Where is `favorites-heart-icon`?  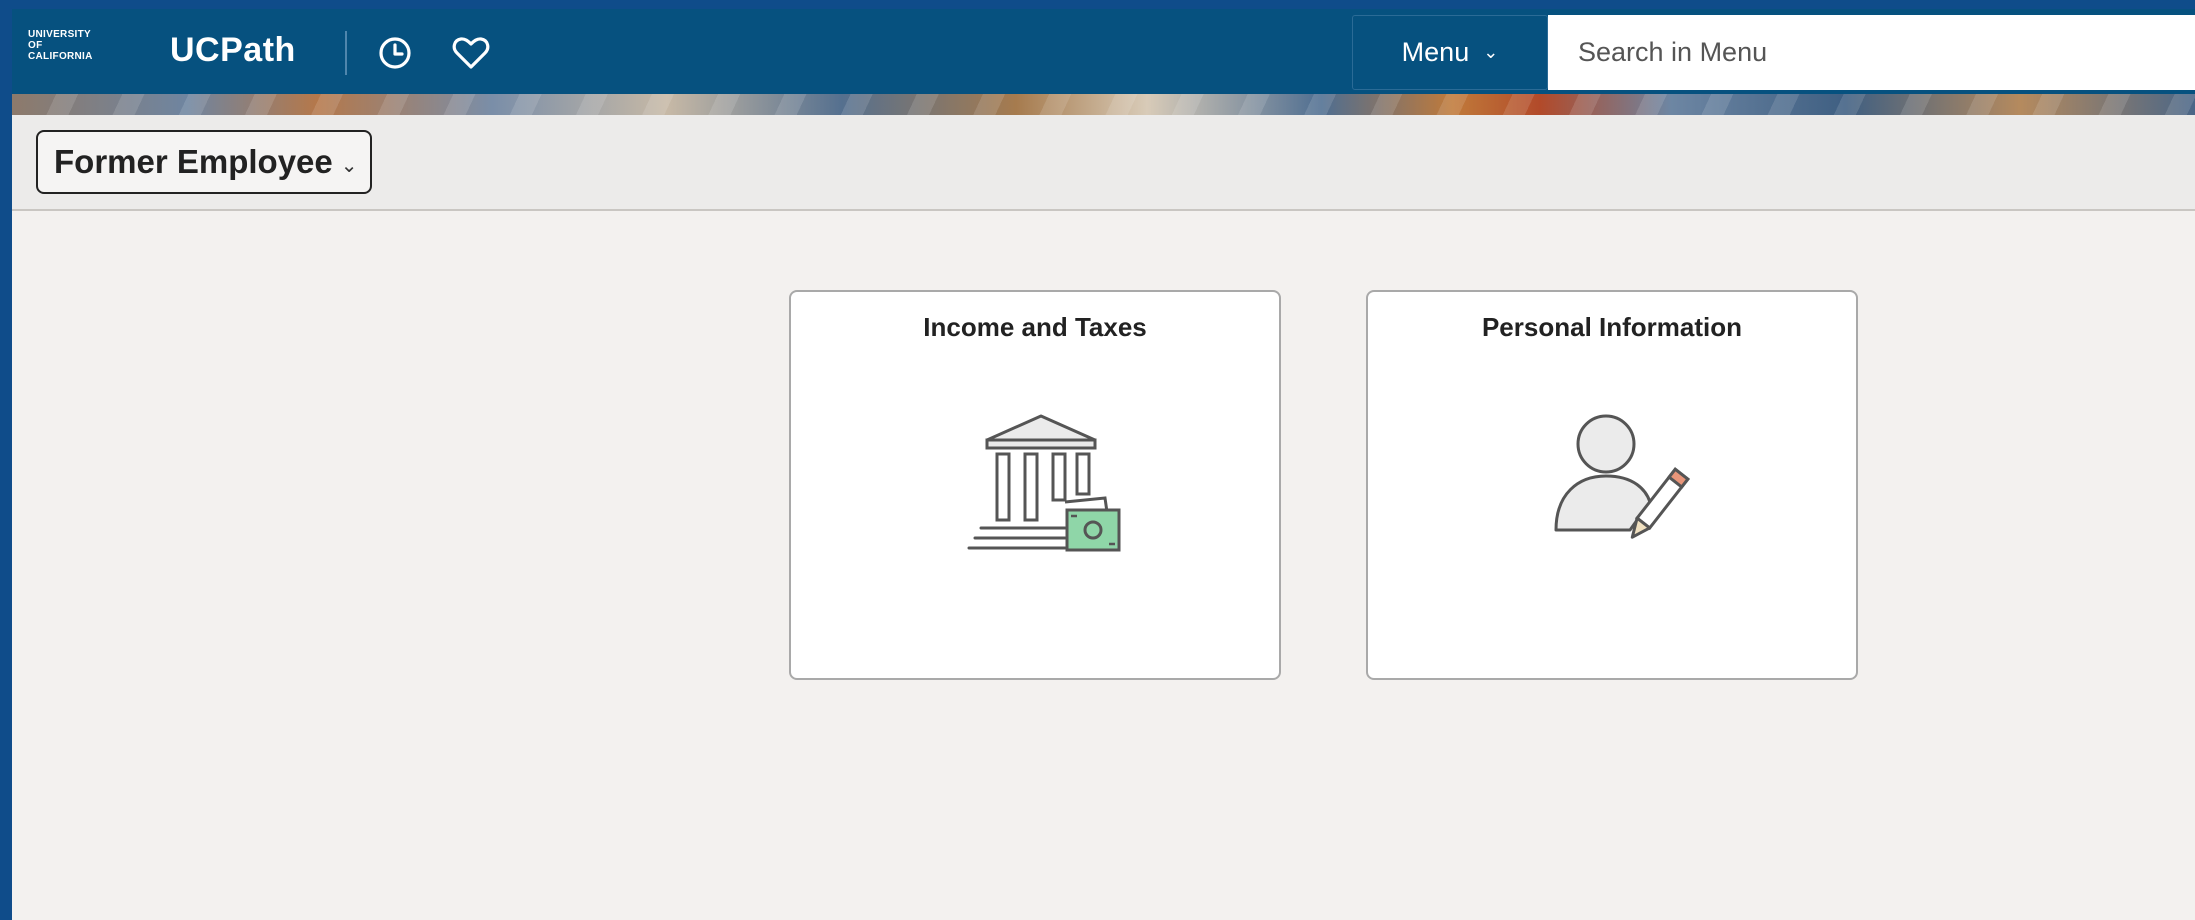
favorites-heart-icon is located at coordinates (471, 53).